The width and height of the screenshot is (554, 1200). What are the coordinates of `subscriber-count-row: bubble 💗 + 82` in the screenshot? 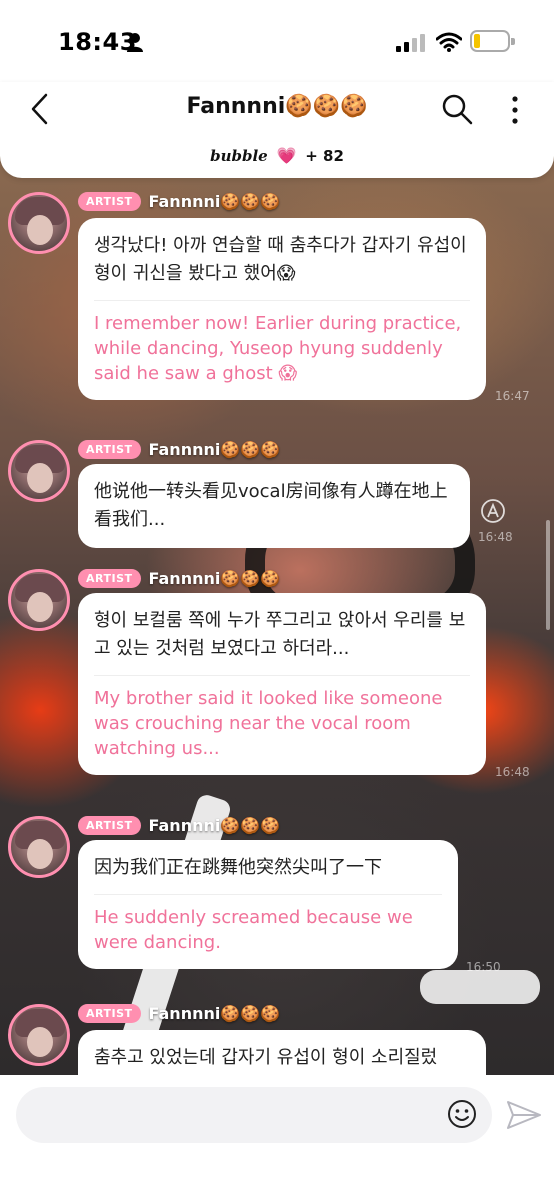 It's located at (277, 155).